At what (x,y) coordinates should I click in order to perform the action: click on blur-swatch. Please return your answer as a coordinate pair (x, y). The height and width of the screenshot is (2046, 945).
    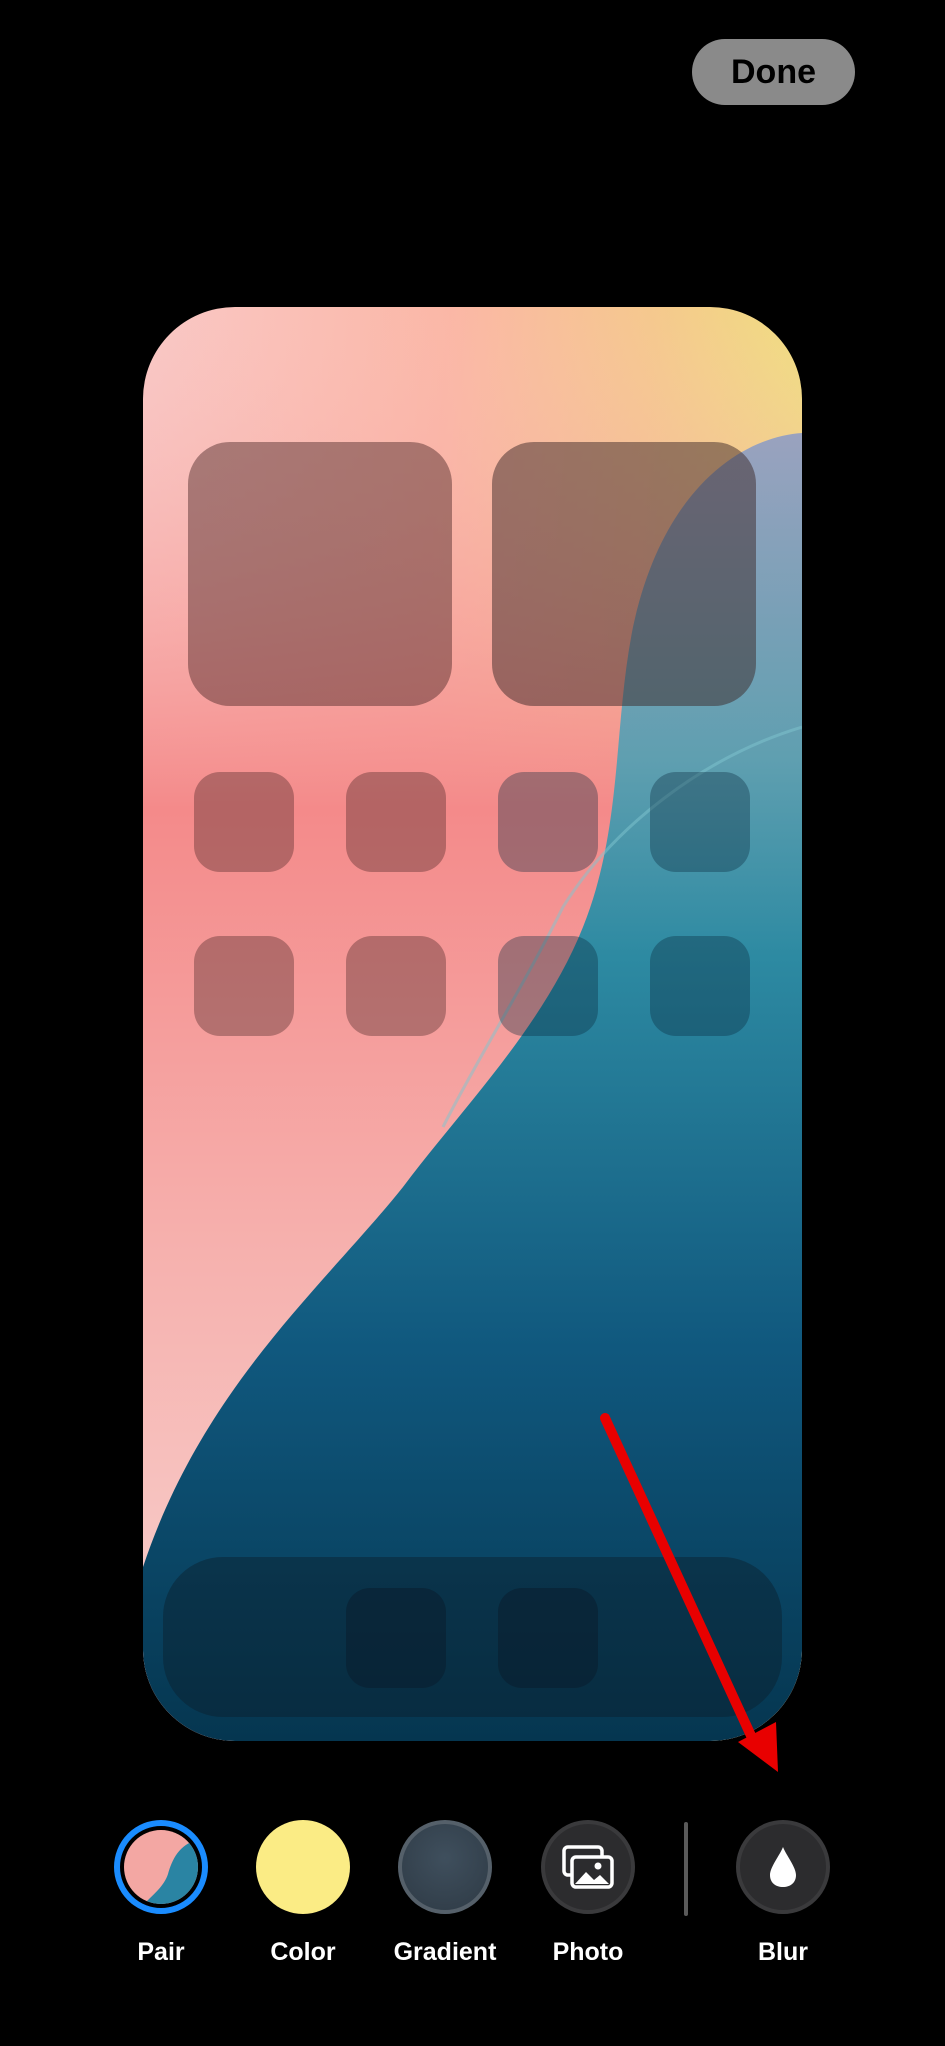
    Looking at the image, I should click on (783, 1867).